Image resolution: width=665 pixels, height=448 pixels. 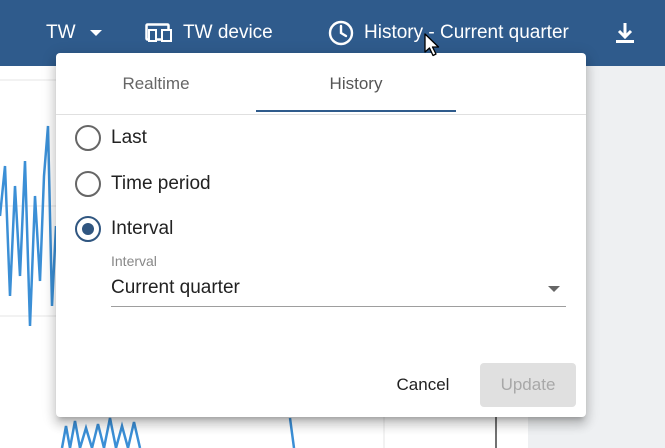 What do you see at coordinates (338, 306) in the screenshot?
I see `interval-select-underline` at bounding box center [338, 306].